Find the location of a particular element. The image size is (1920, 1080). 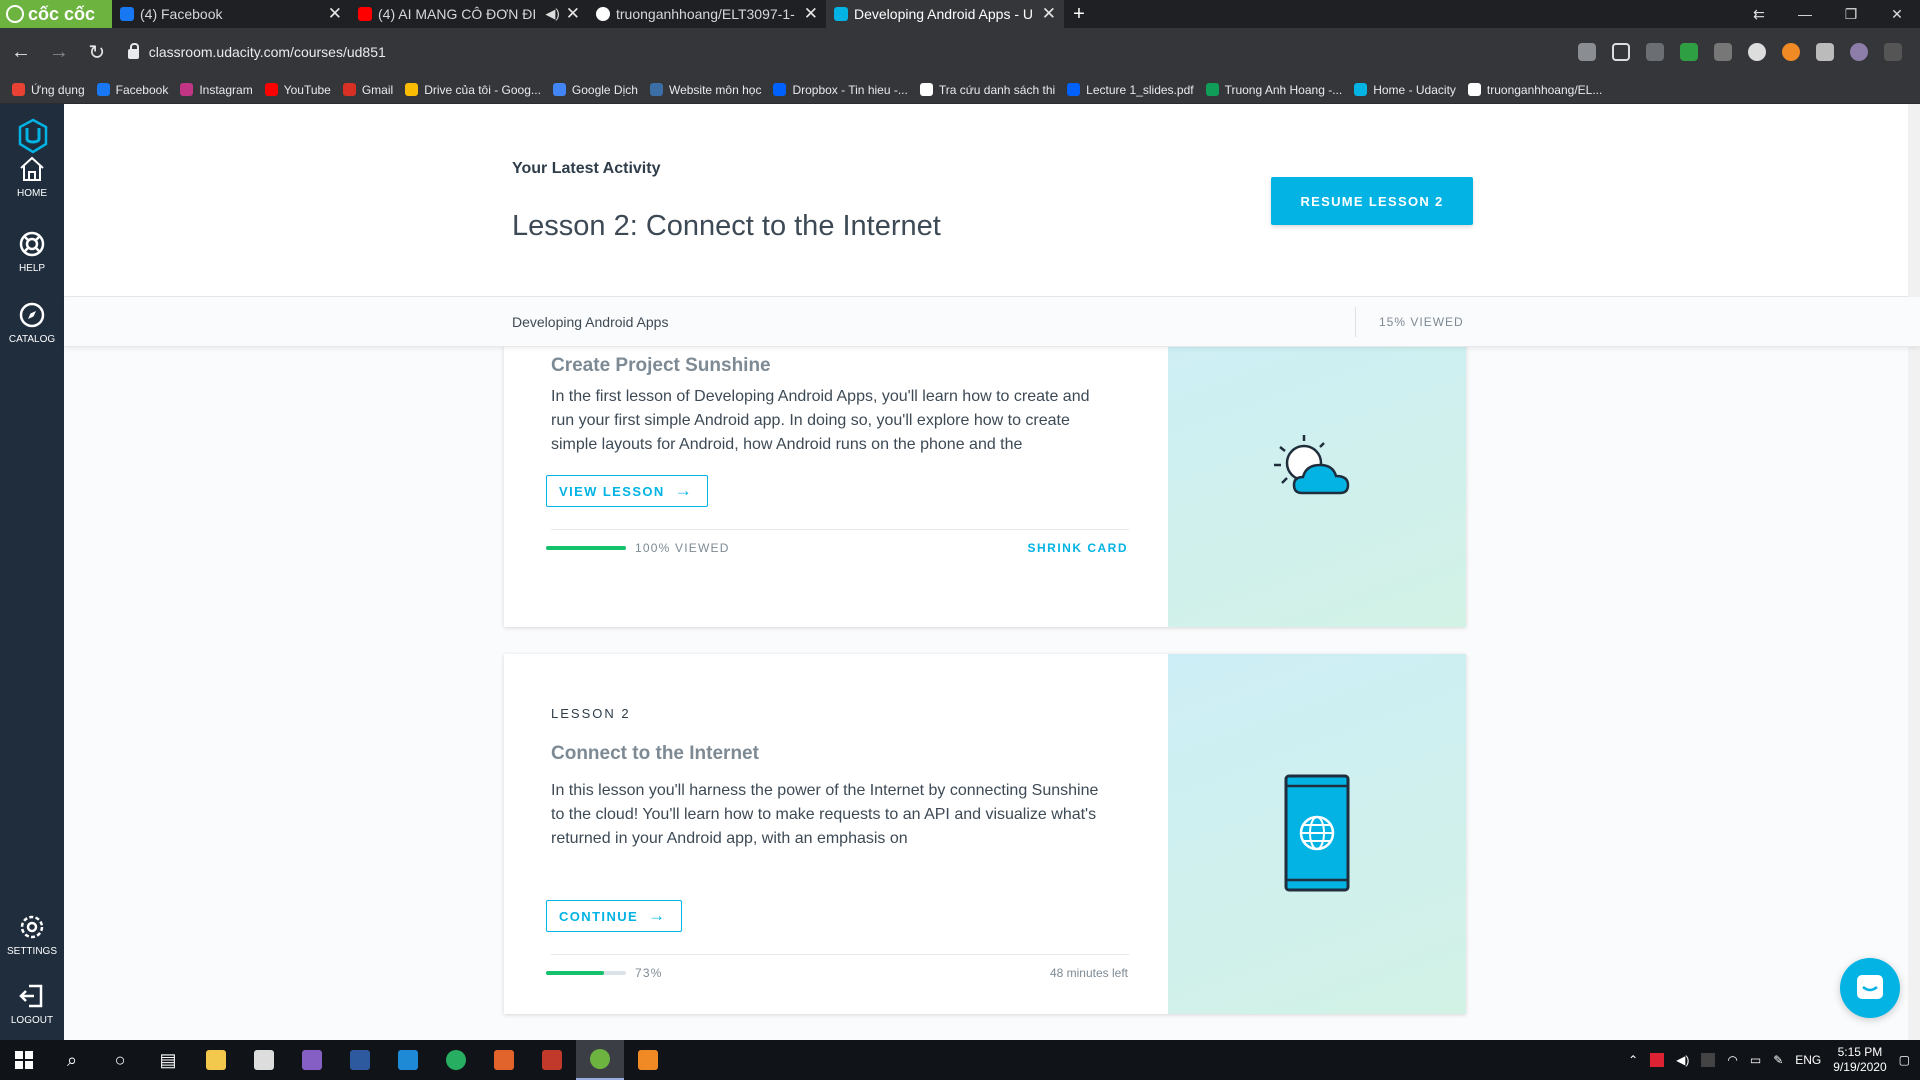

new-tab-button: + is located at coordinates (1079, 14).